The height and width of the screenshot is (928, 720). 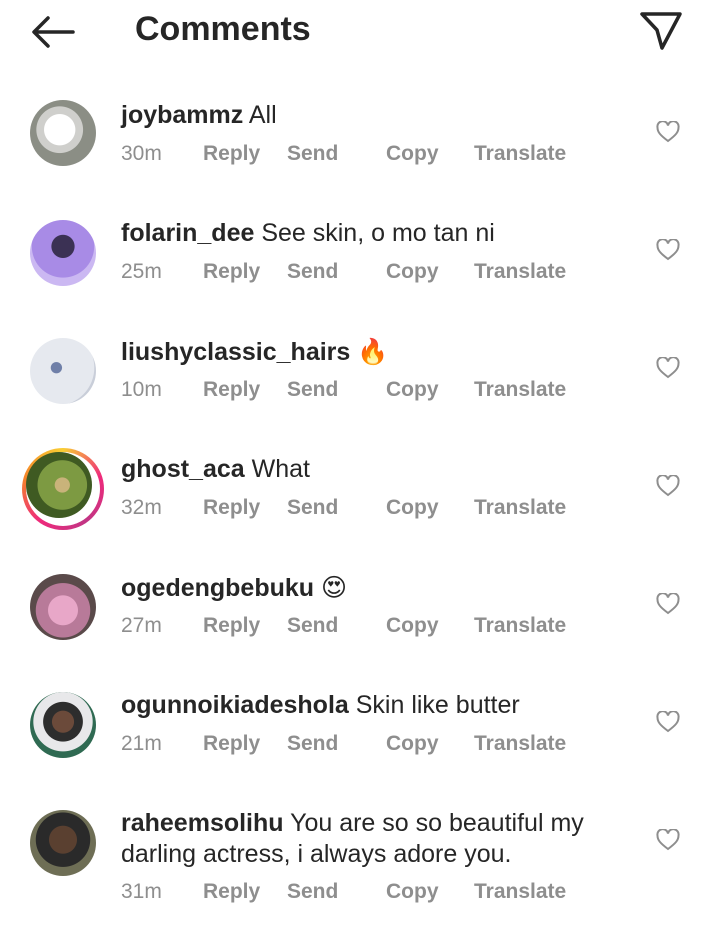 I want to click on comment-username: ogunnoikiadeshola, so click(x=235, y=705).